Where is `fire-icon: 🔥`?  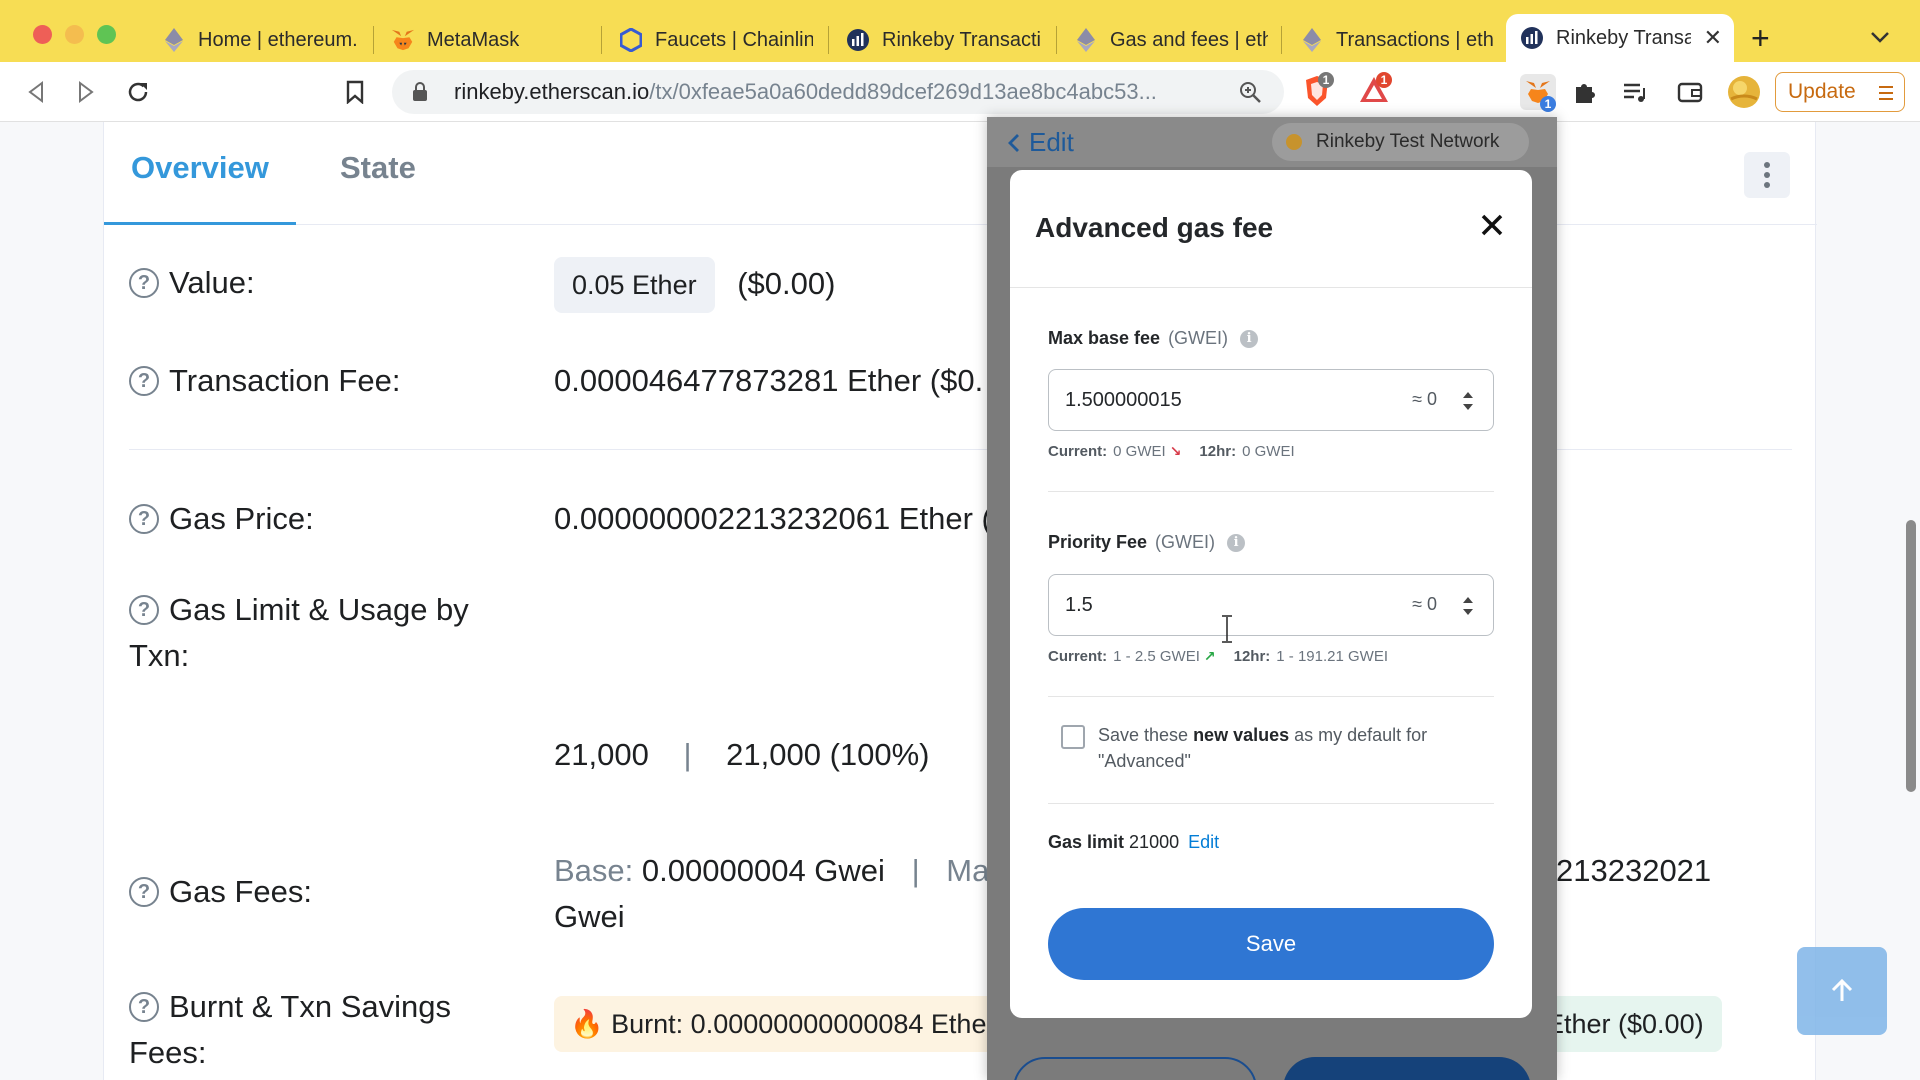 fire-icon: 🔥 is located at coordinates (587, 1024).